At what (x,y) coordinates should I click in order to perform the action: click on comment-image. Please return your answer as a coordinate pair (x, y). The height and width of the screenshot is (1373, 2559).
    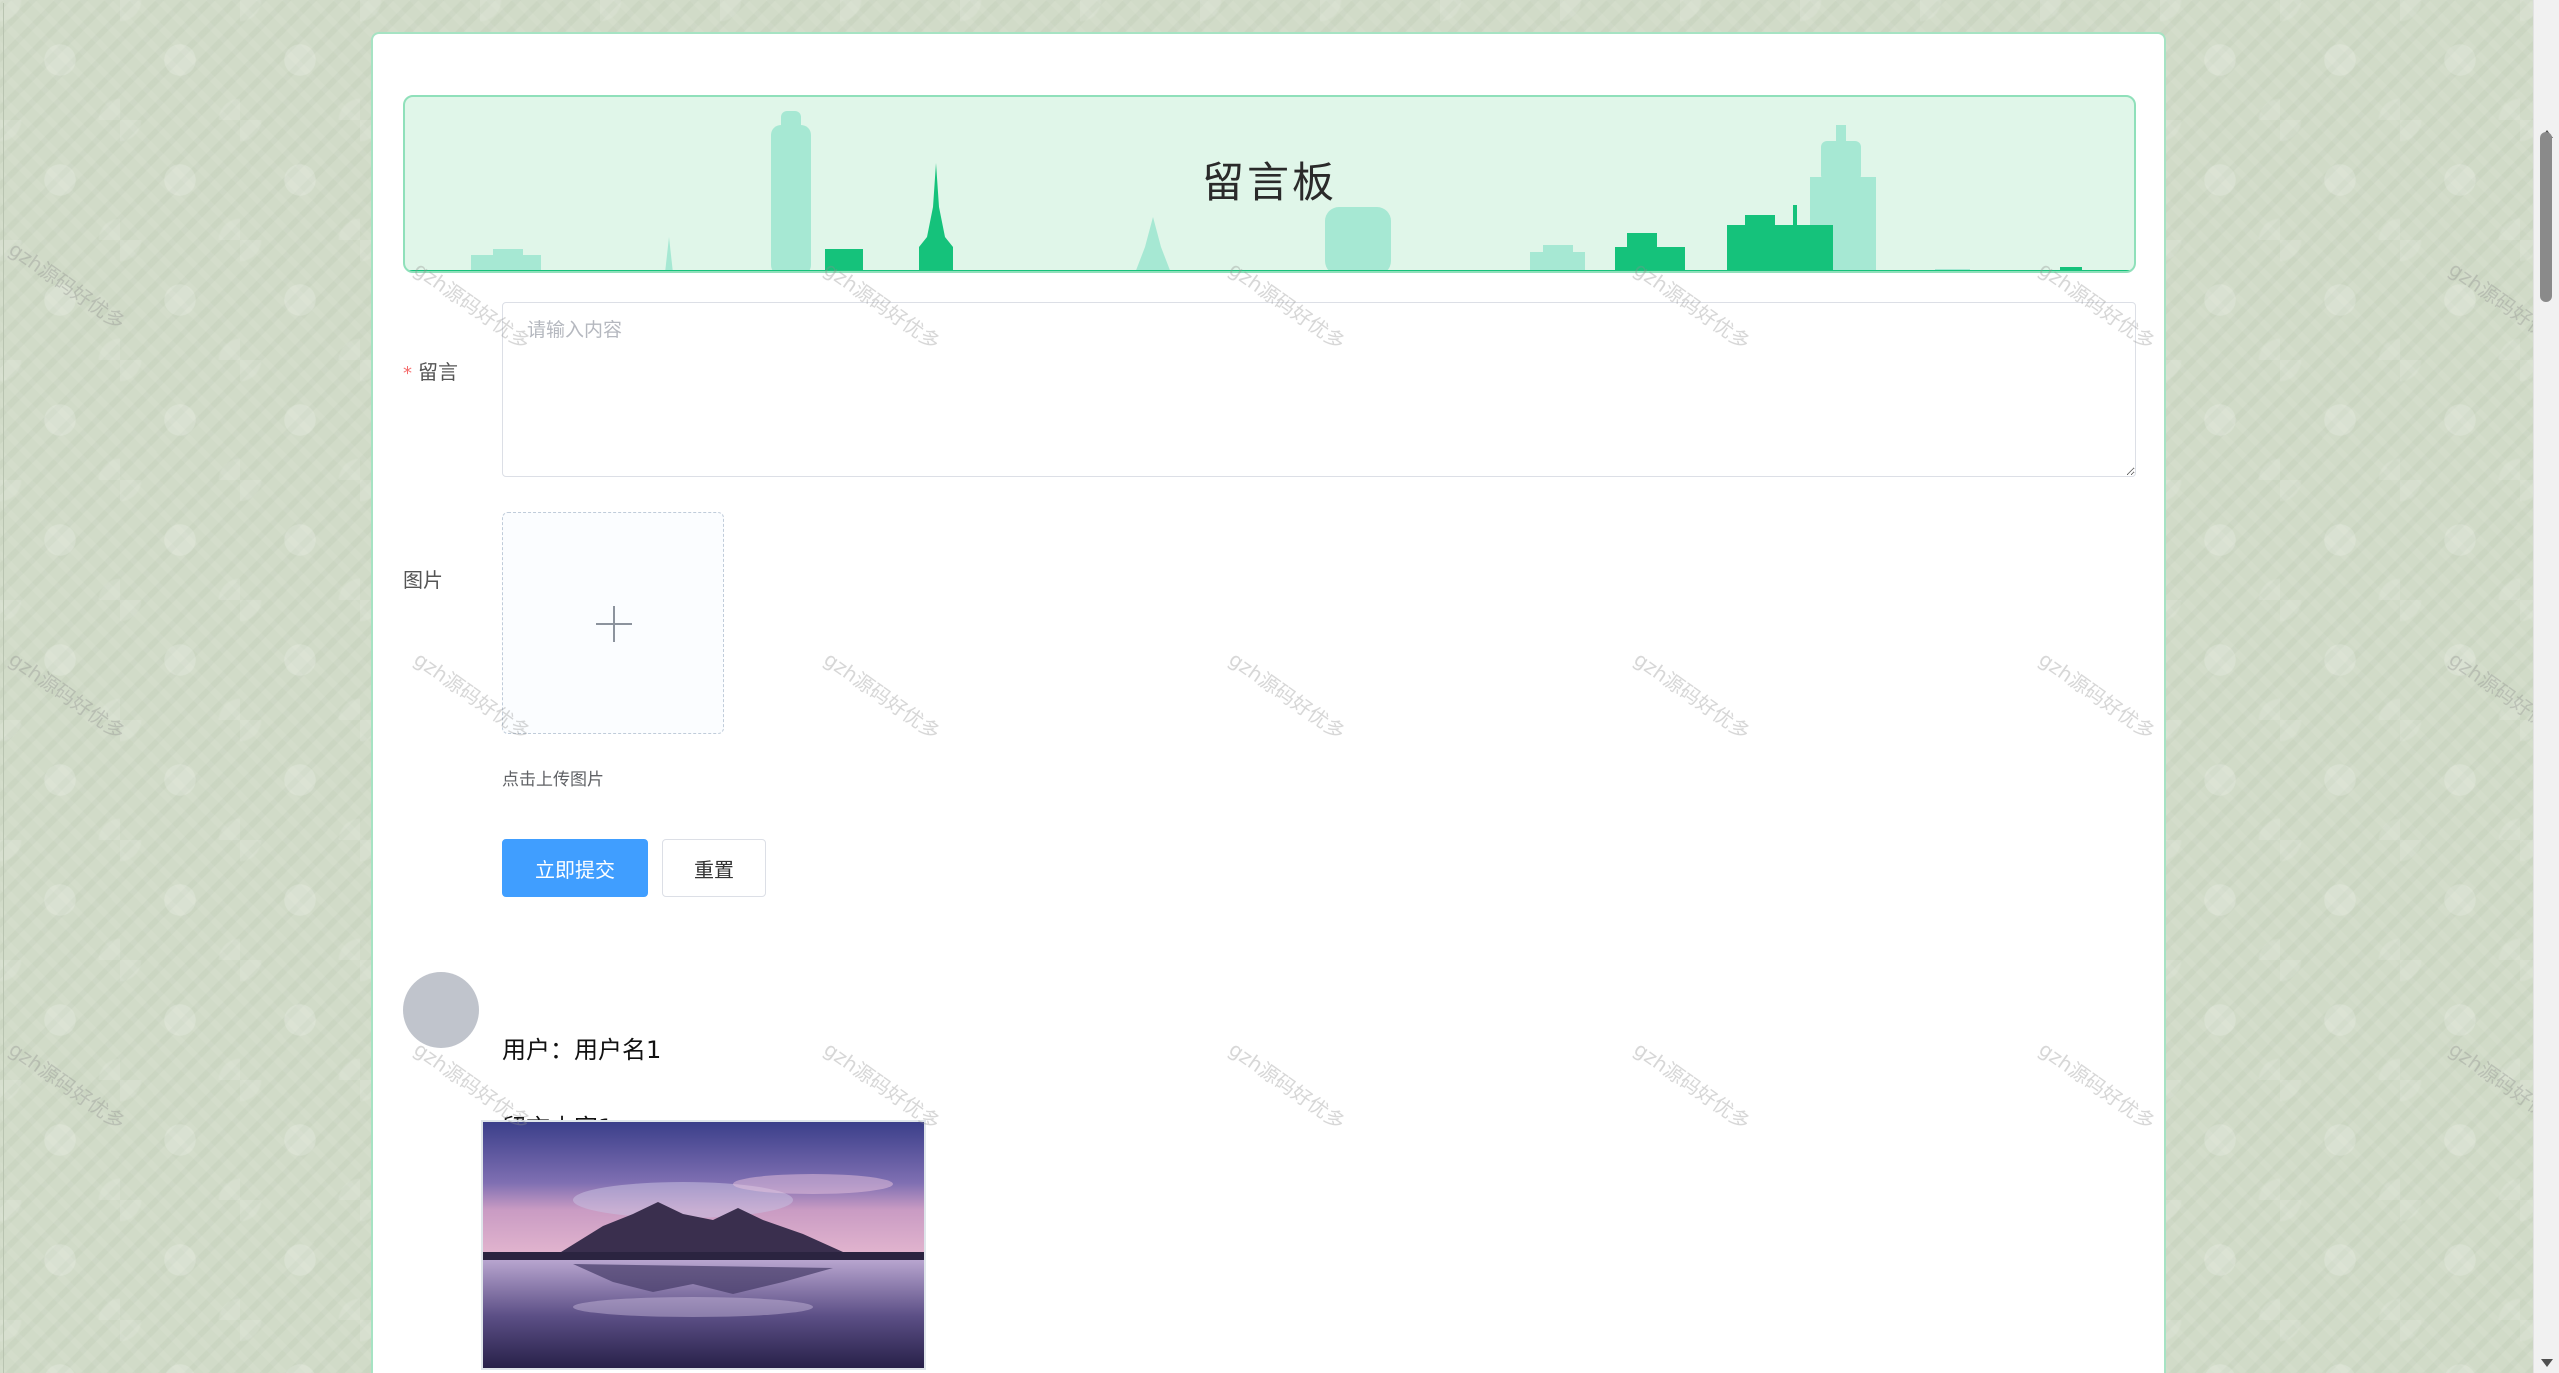
    Looking at the image, I should click on (703, 1245).